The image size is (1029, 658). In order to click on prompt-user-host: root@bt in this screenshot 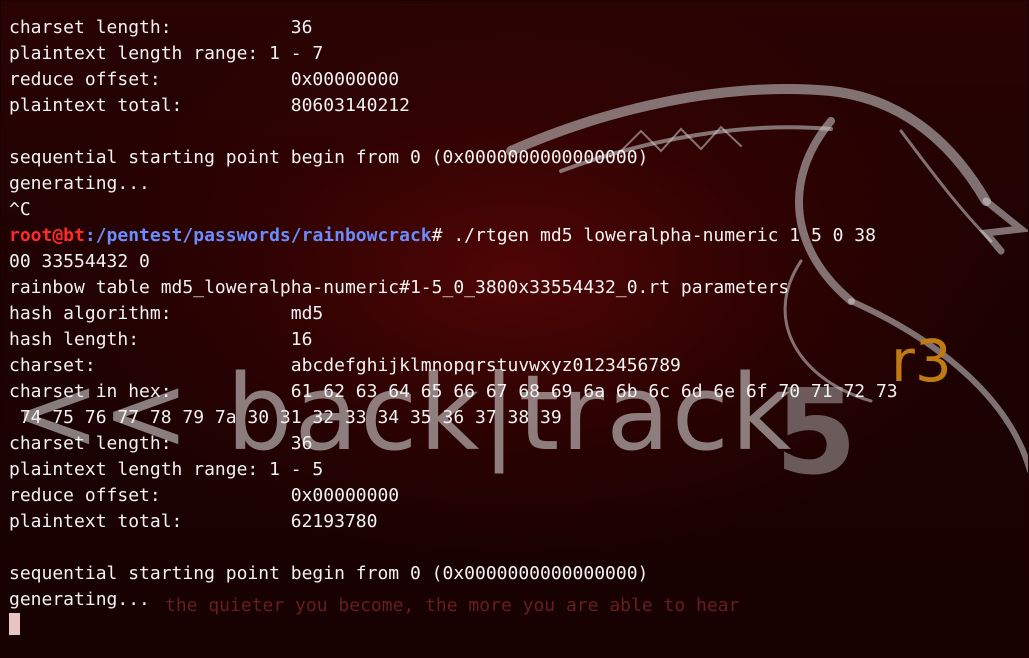, I will do `click(47, 235)`.